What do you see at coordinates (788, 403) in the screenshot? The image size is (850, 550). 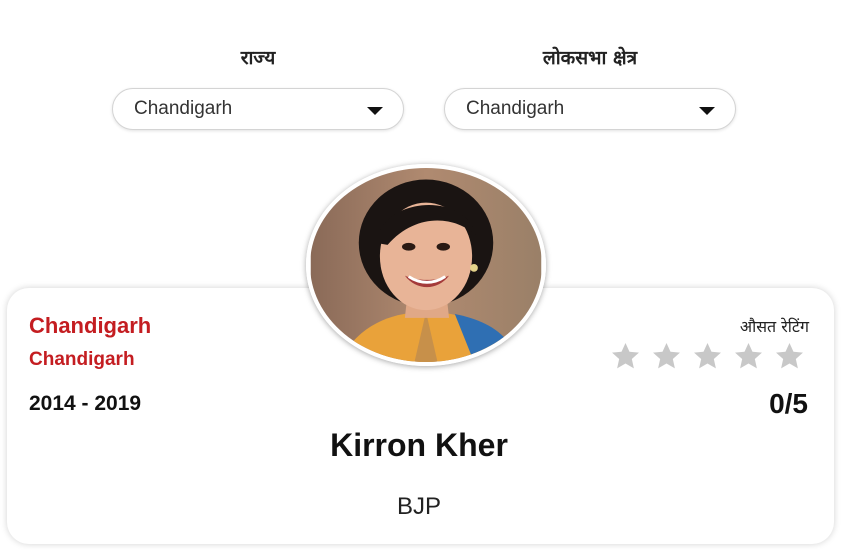 I see `average-rating-value: 0/5` at bounding box center [788, 403].